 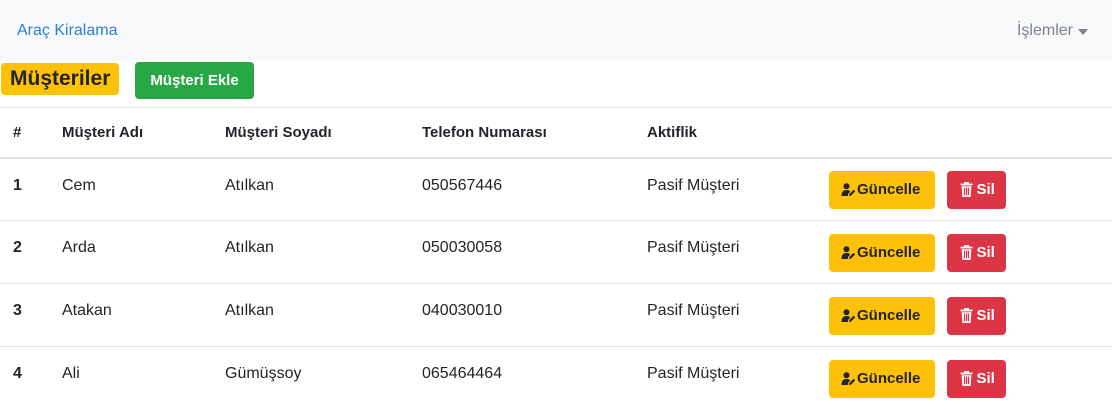 What do you see at coordinates (31, 252) in the screenshot?
I see `row-number: 2` at bounding box center [31, 252].